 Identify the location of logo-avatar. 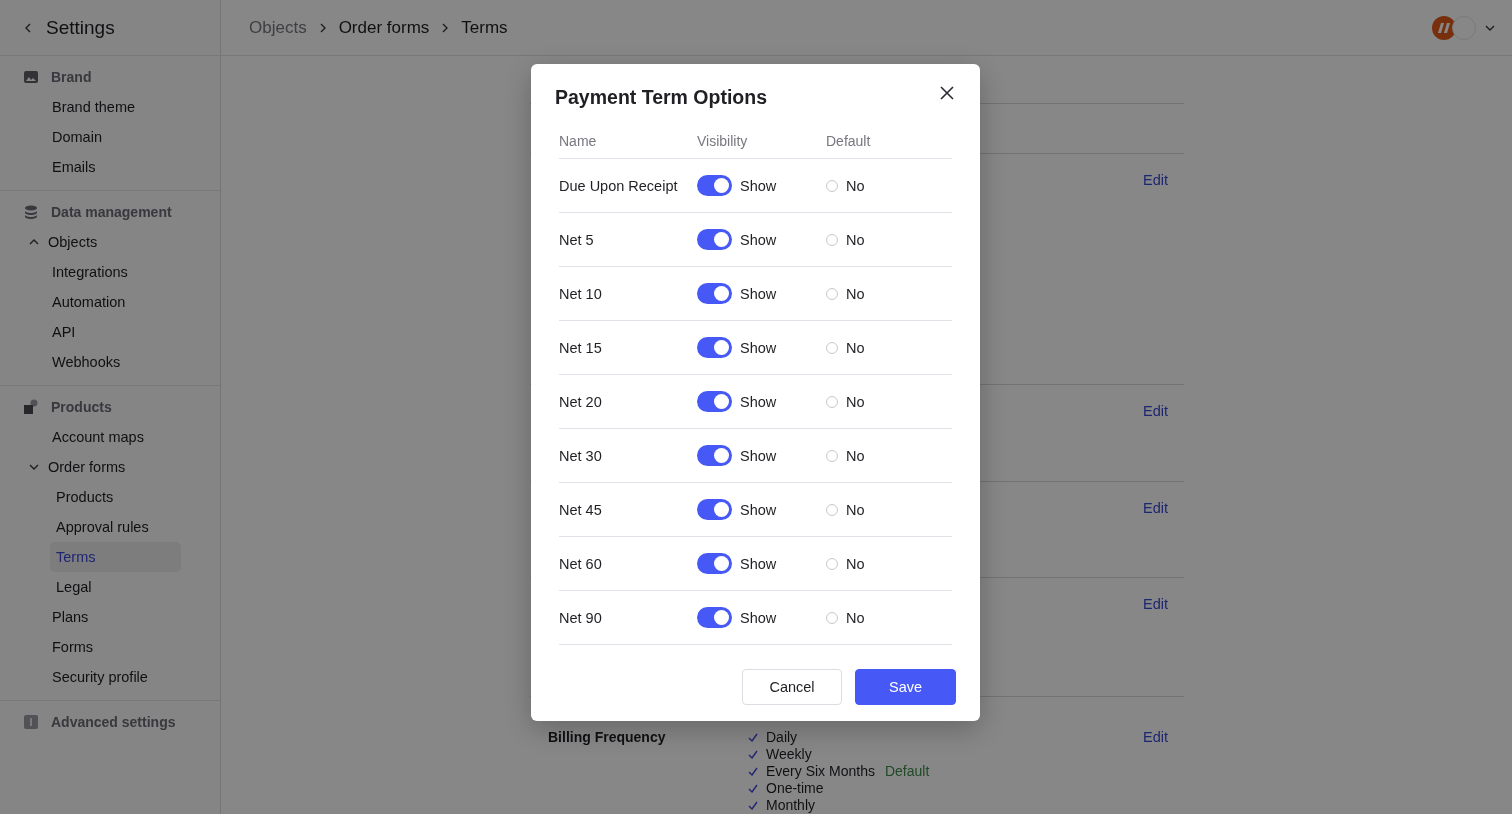
(1444, 27).